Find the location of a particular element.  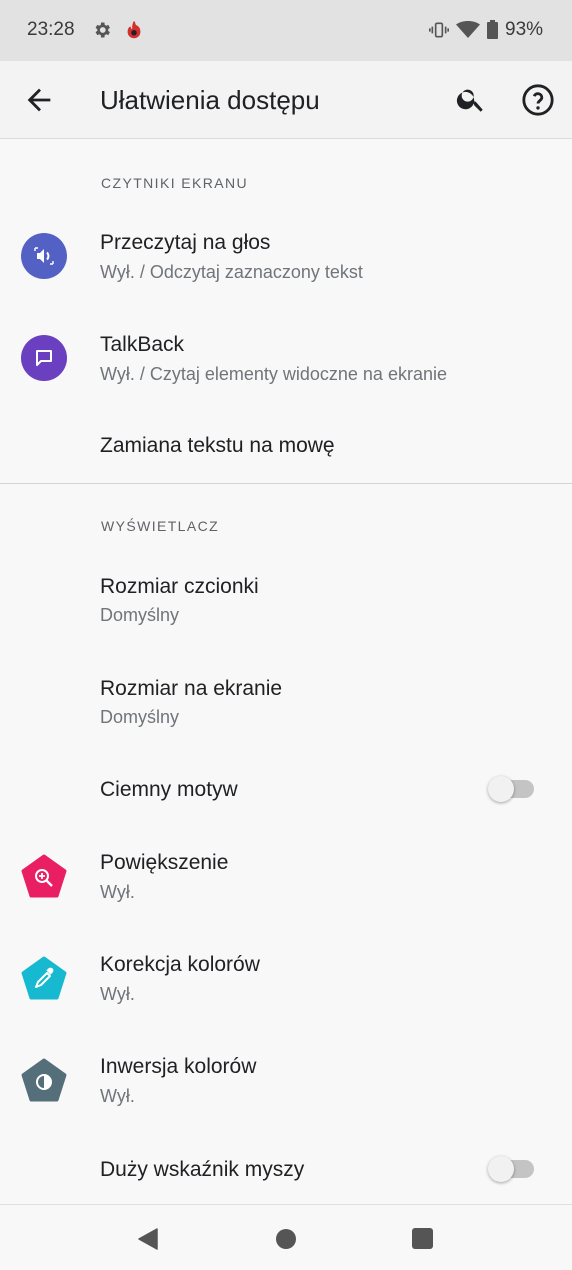

status-bar: 23:28 93% is located at coordinates (286, 30).